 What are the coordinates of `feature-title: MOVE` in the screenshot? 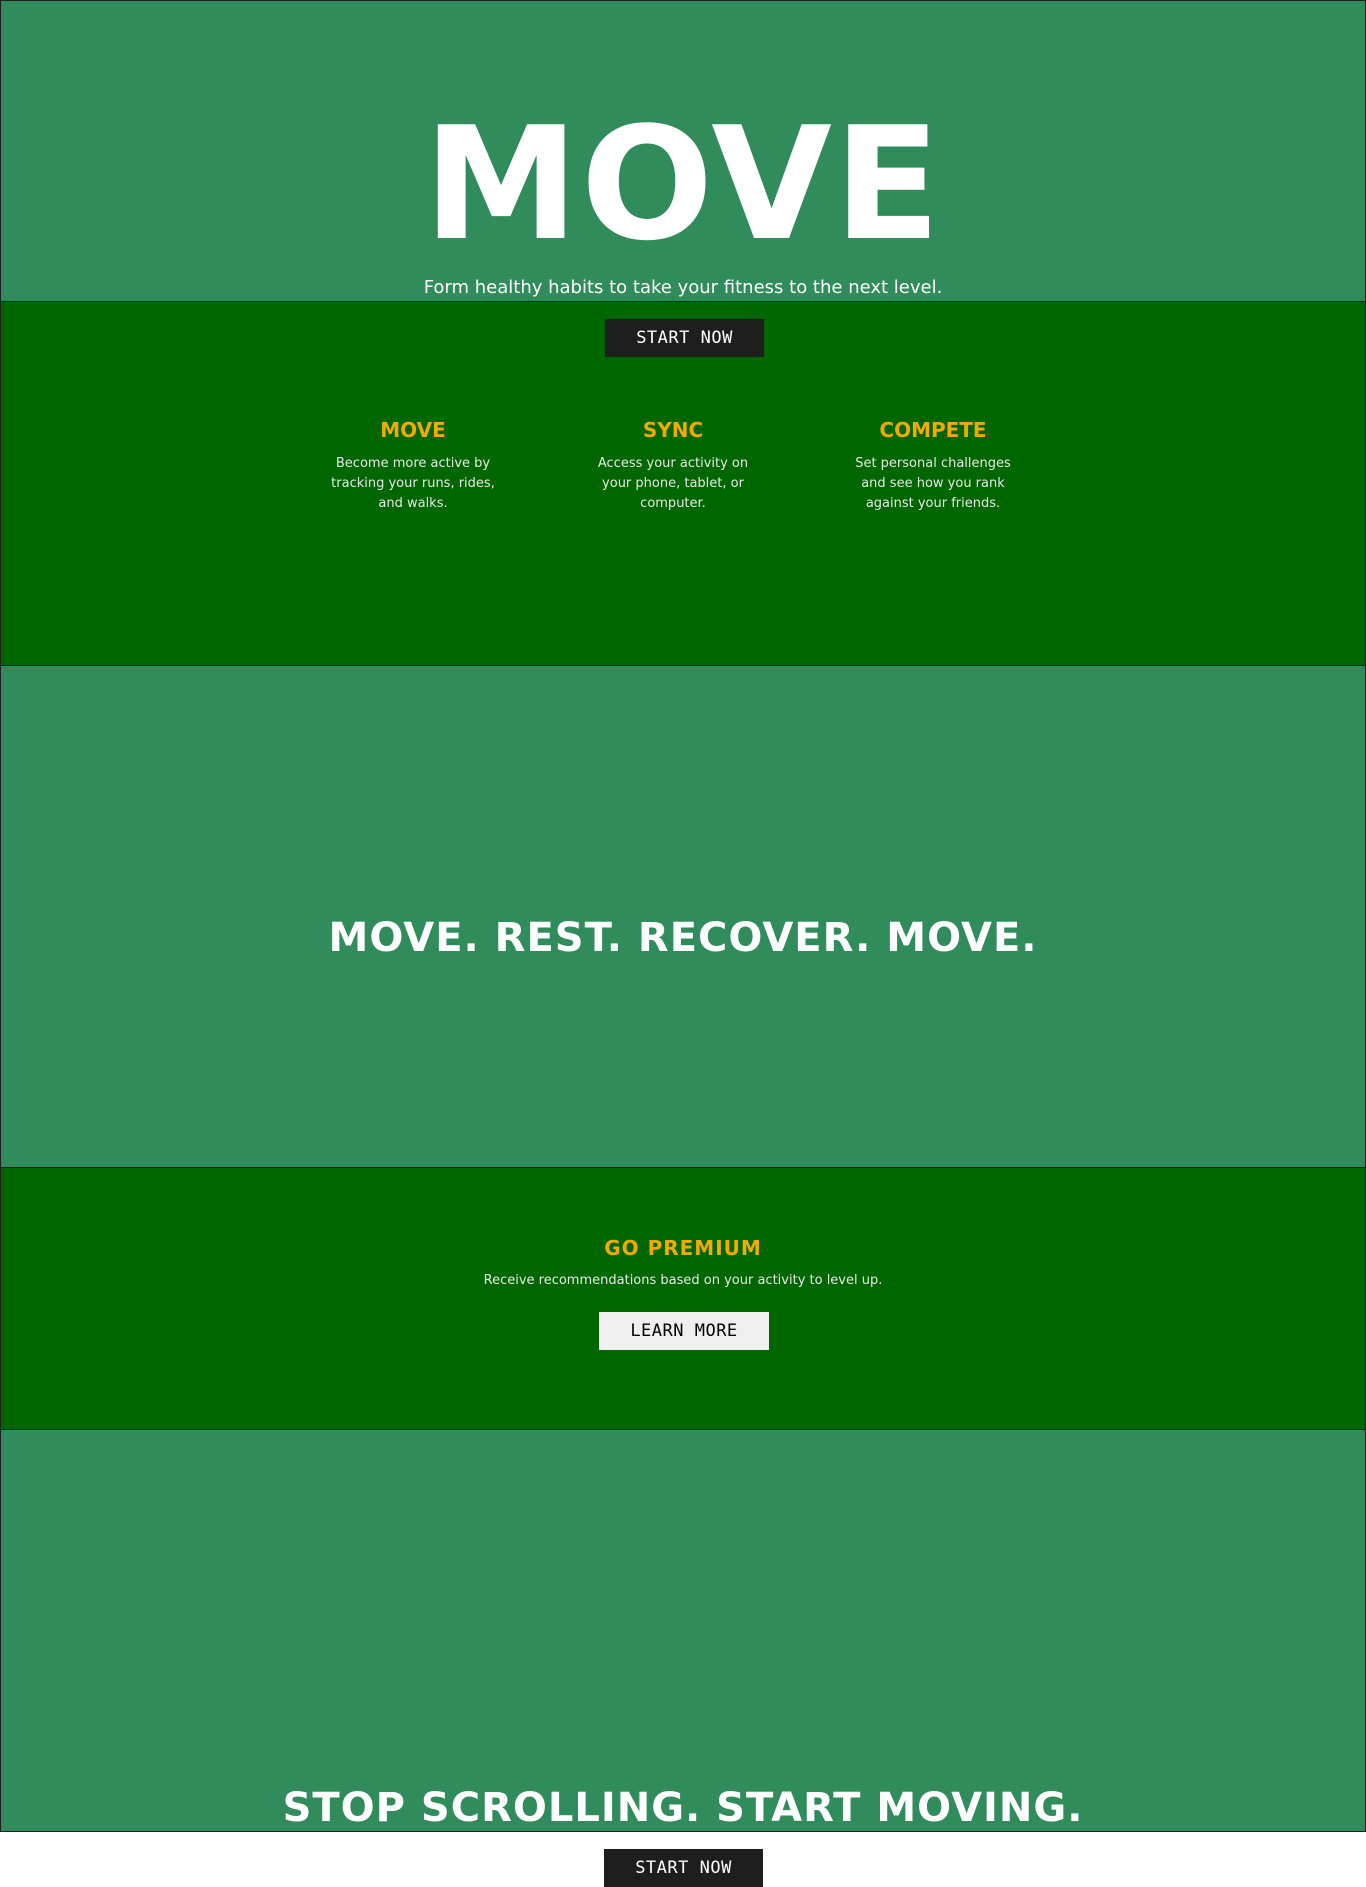 It's located at (413, 430).